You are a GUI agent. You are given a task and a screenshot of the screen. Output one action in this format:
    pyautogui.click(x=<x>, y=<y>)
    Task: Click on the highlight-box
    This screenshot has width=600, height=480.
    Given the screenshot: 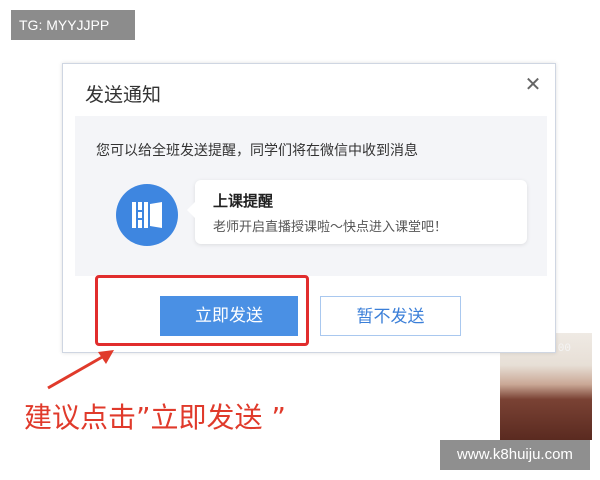 What is the action you would take?
    pyautogui.click(x=202, y=310)
    